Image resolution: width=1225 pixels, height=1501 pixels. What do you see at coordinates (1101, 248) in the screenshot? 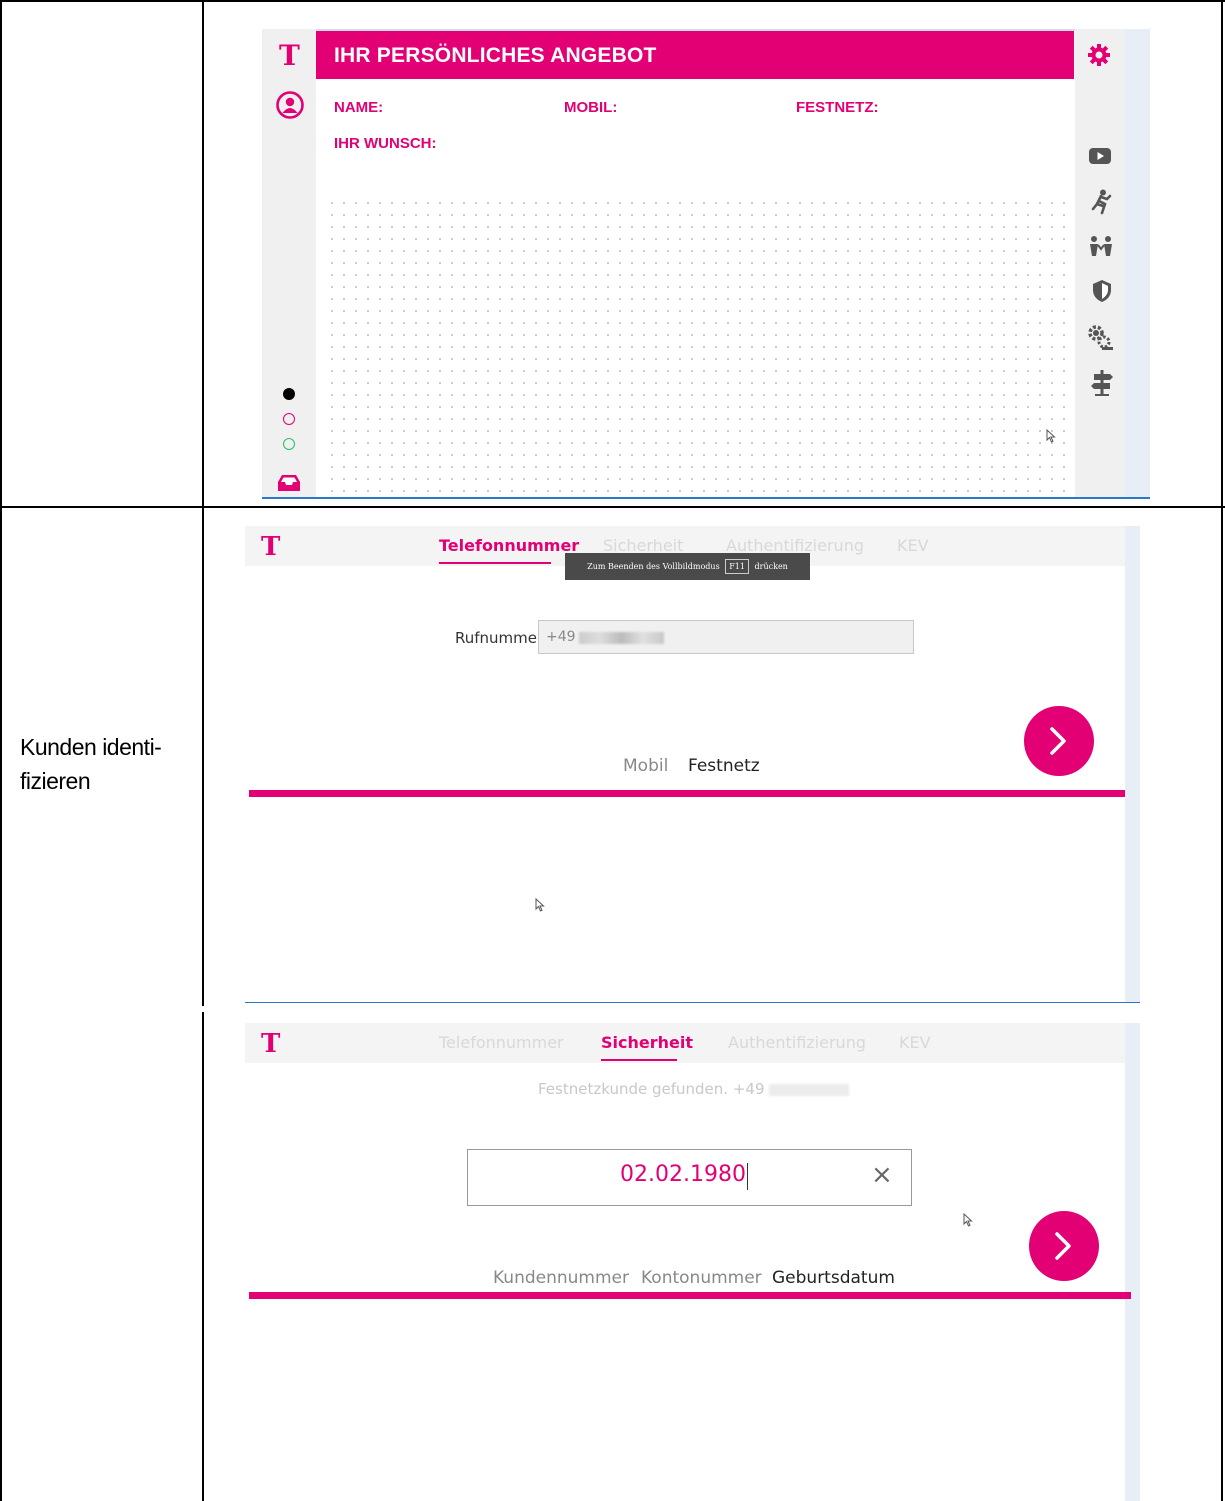
I see `family-icon` at bounding box center [1101, 248].